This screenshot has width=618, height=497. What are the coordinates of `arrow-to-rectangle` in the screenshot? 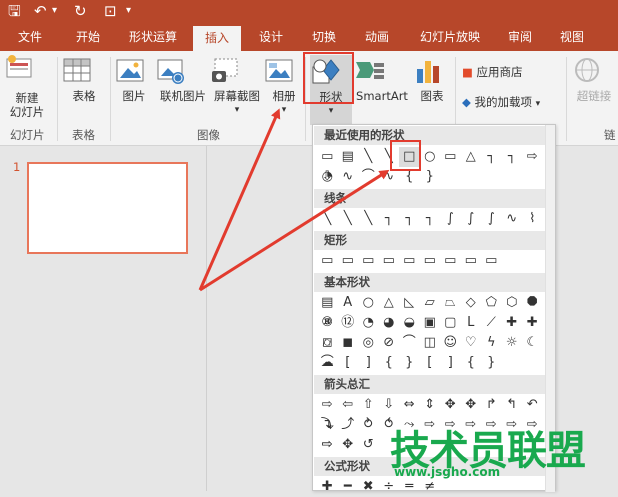 It's located at (294, 230).